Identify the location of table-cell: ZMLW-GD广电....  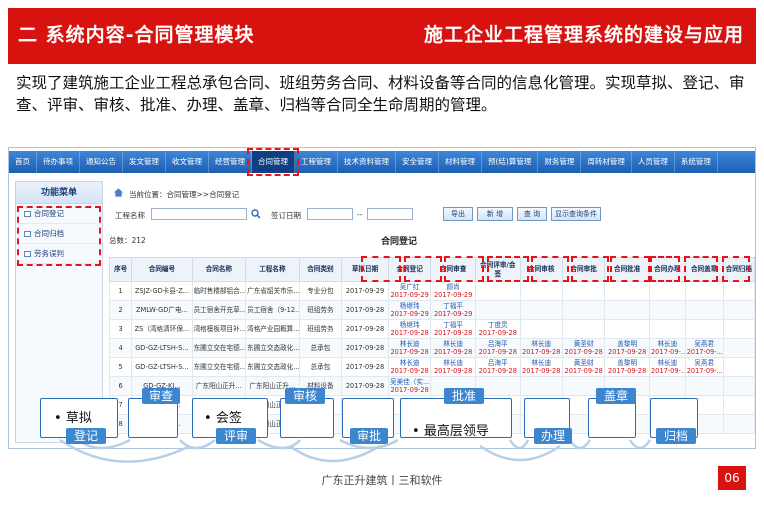
(162, 310).